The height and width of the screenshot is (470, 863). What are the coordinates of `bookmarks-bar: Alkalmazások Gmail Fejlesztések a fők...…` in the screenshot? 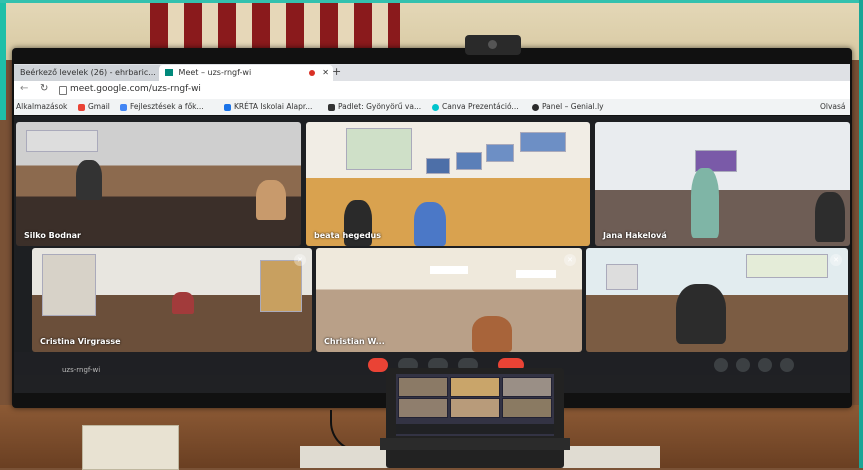 It's located at (432, 107).